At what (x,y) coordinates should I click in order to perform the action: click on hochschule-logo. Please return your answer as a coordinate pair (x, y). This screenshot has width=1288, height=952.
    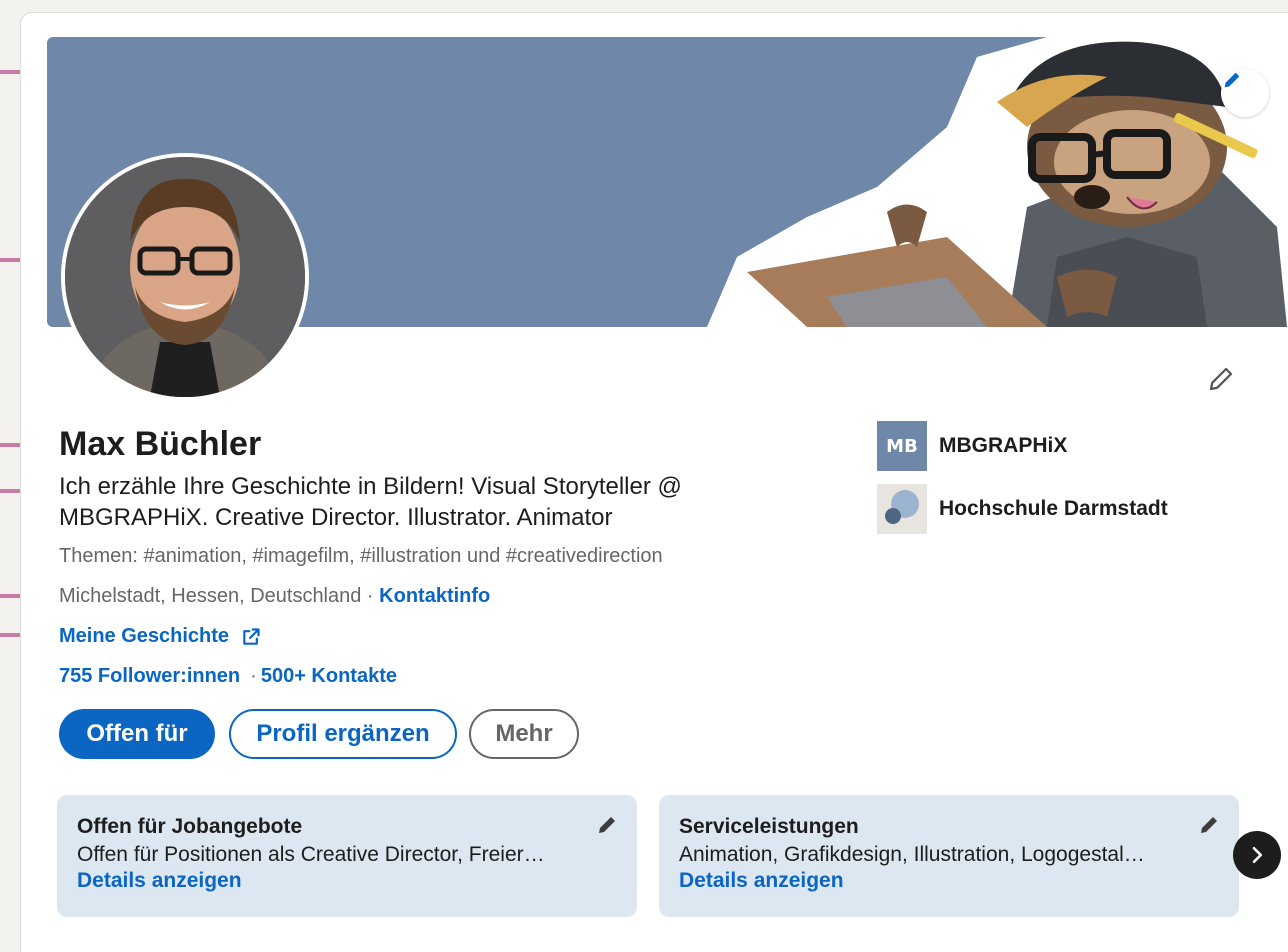
    Looking at the image, I should click on (902, 509).